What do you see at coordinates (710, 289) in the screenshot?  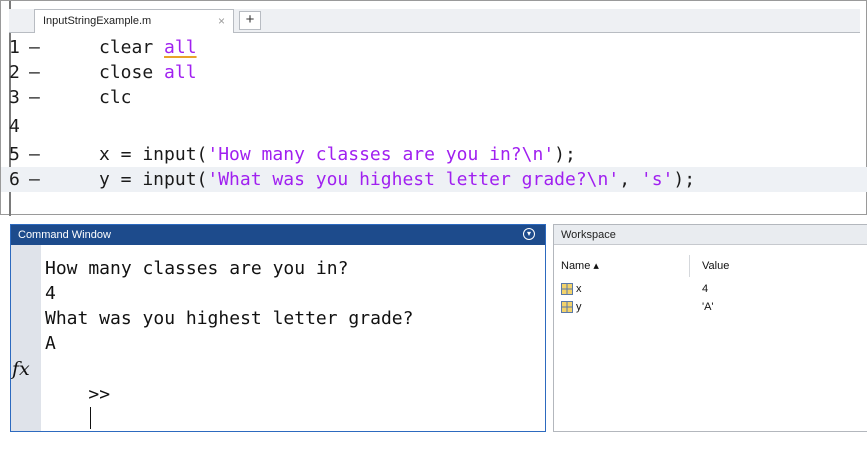 I see `workspace-row: x 4` at bounding box center [710, 289].